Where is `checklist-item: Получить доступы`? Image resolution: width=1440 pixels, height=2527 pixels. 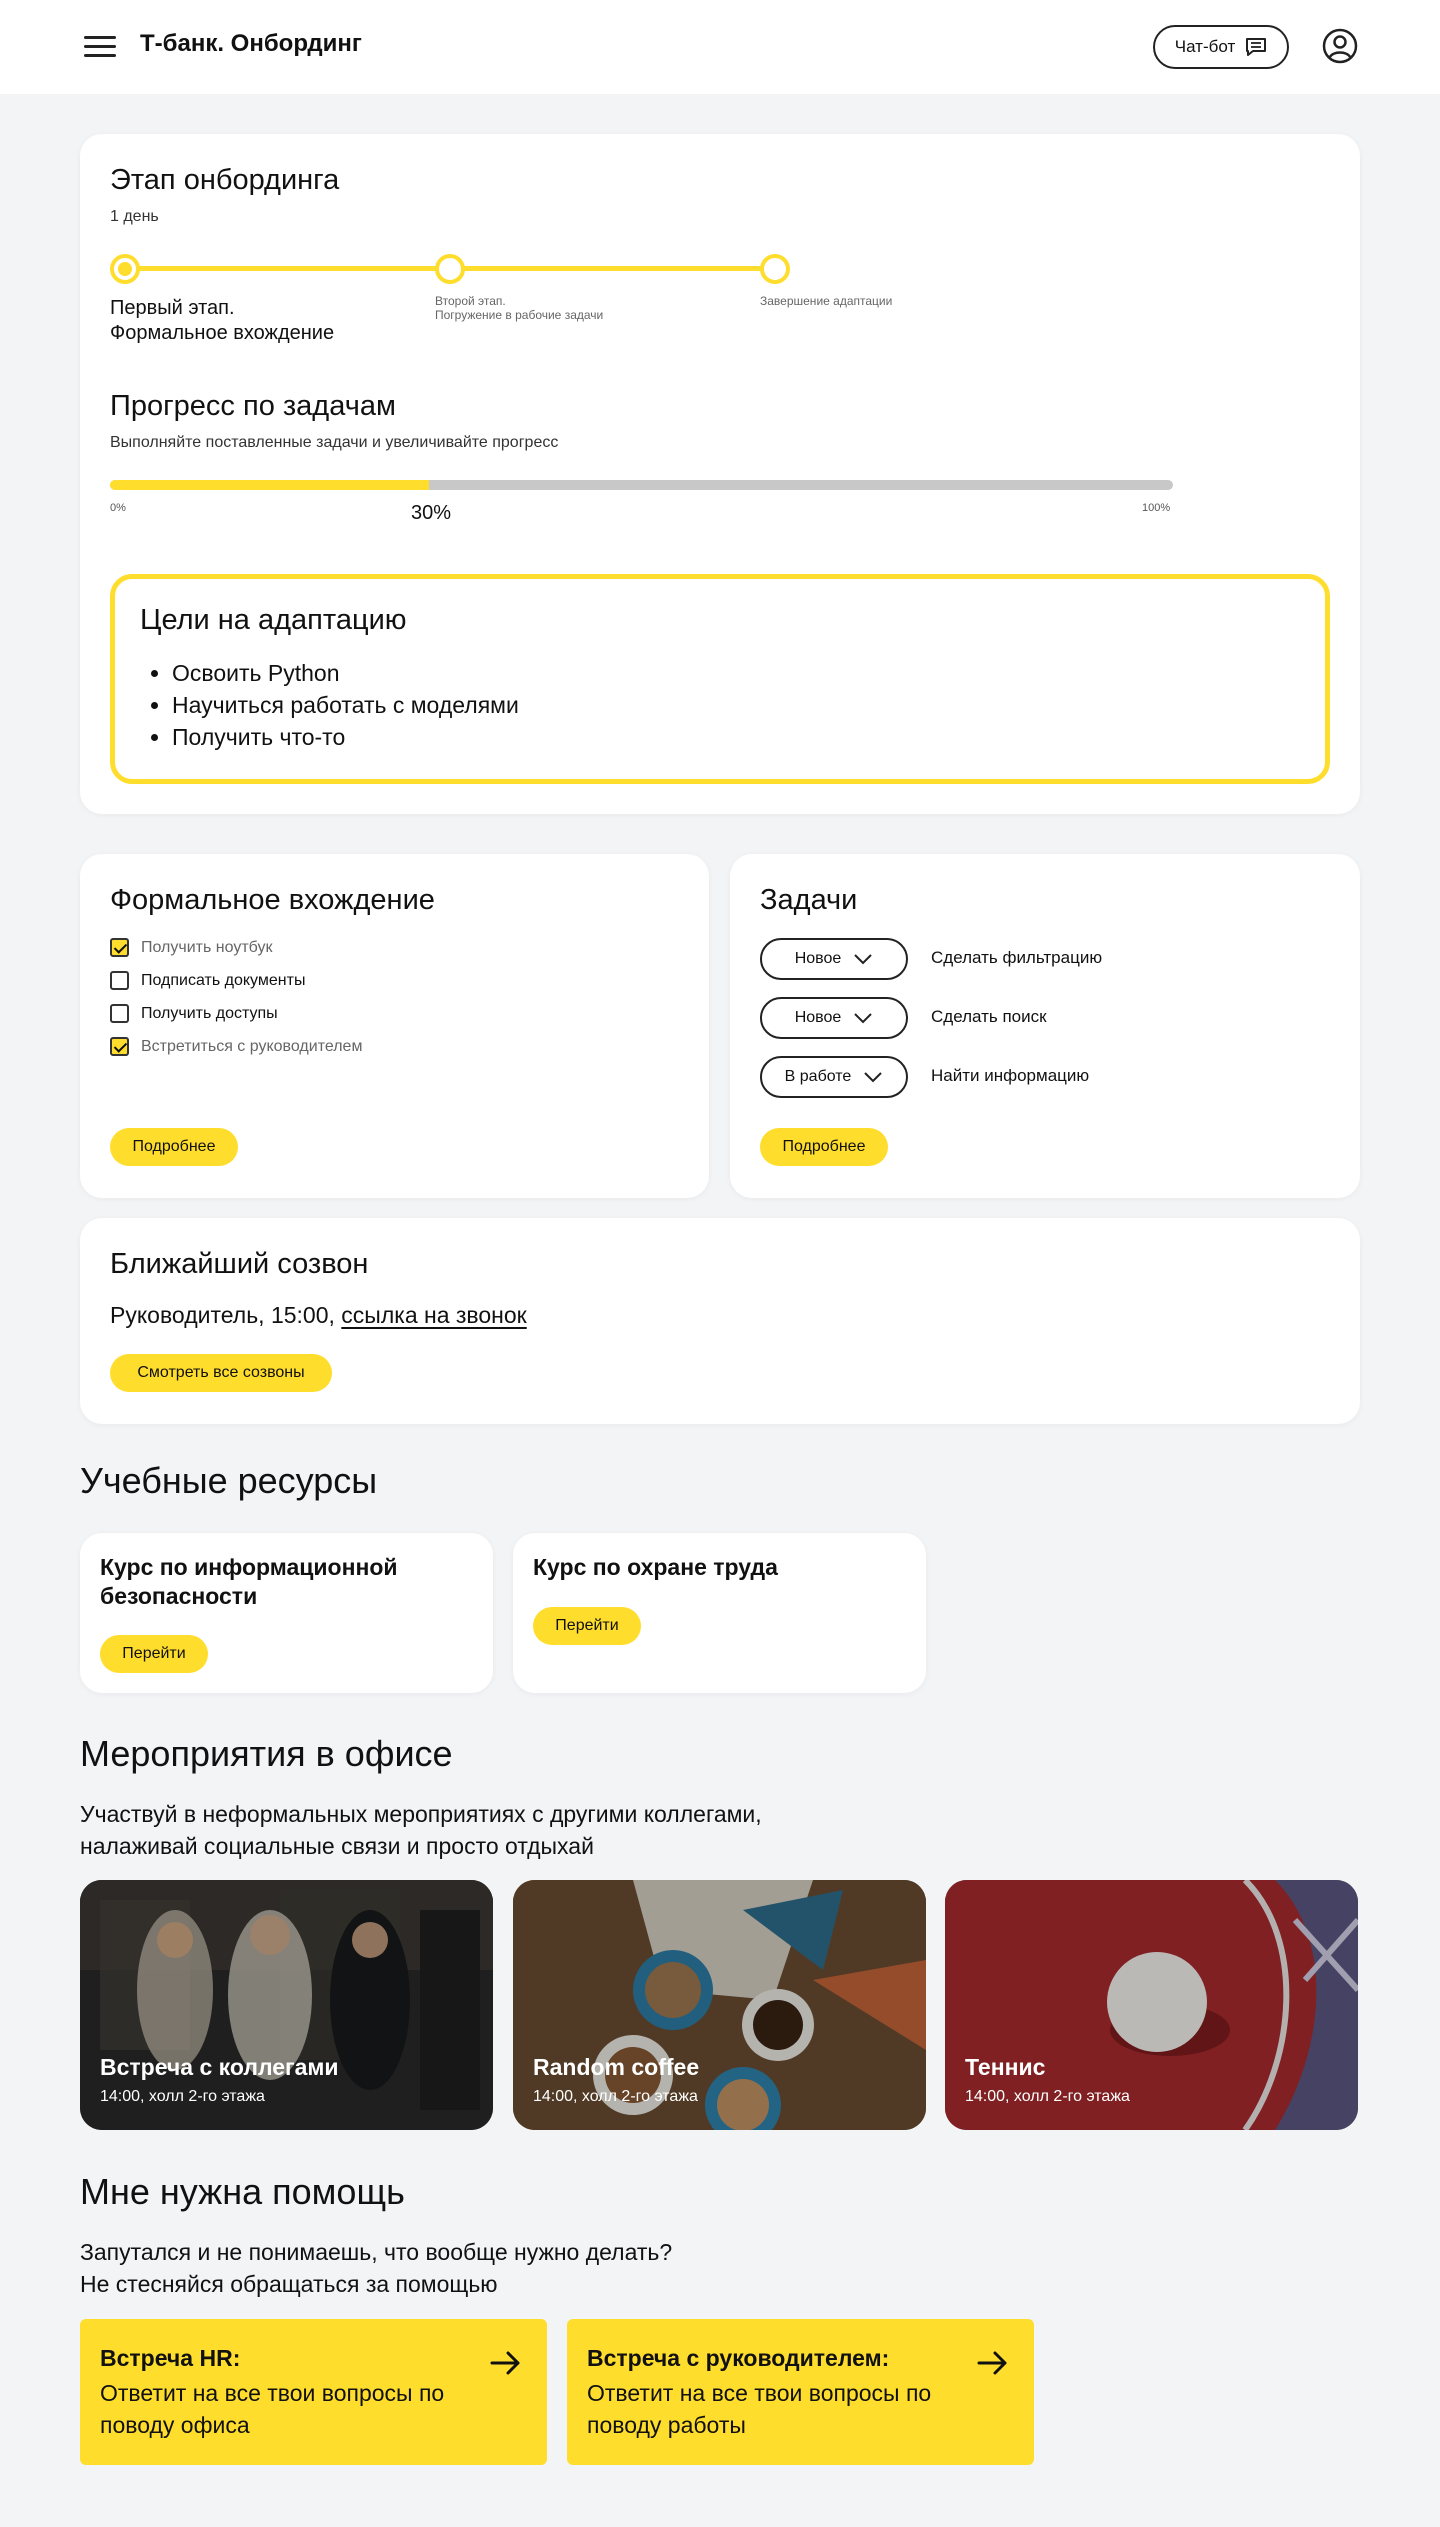
checklist-item: Получить доступы is located at coordinates (194, 1013).